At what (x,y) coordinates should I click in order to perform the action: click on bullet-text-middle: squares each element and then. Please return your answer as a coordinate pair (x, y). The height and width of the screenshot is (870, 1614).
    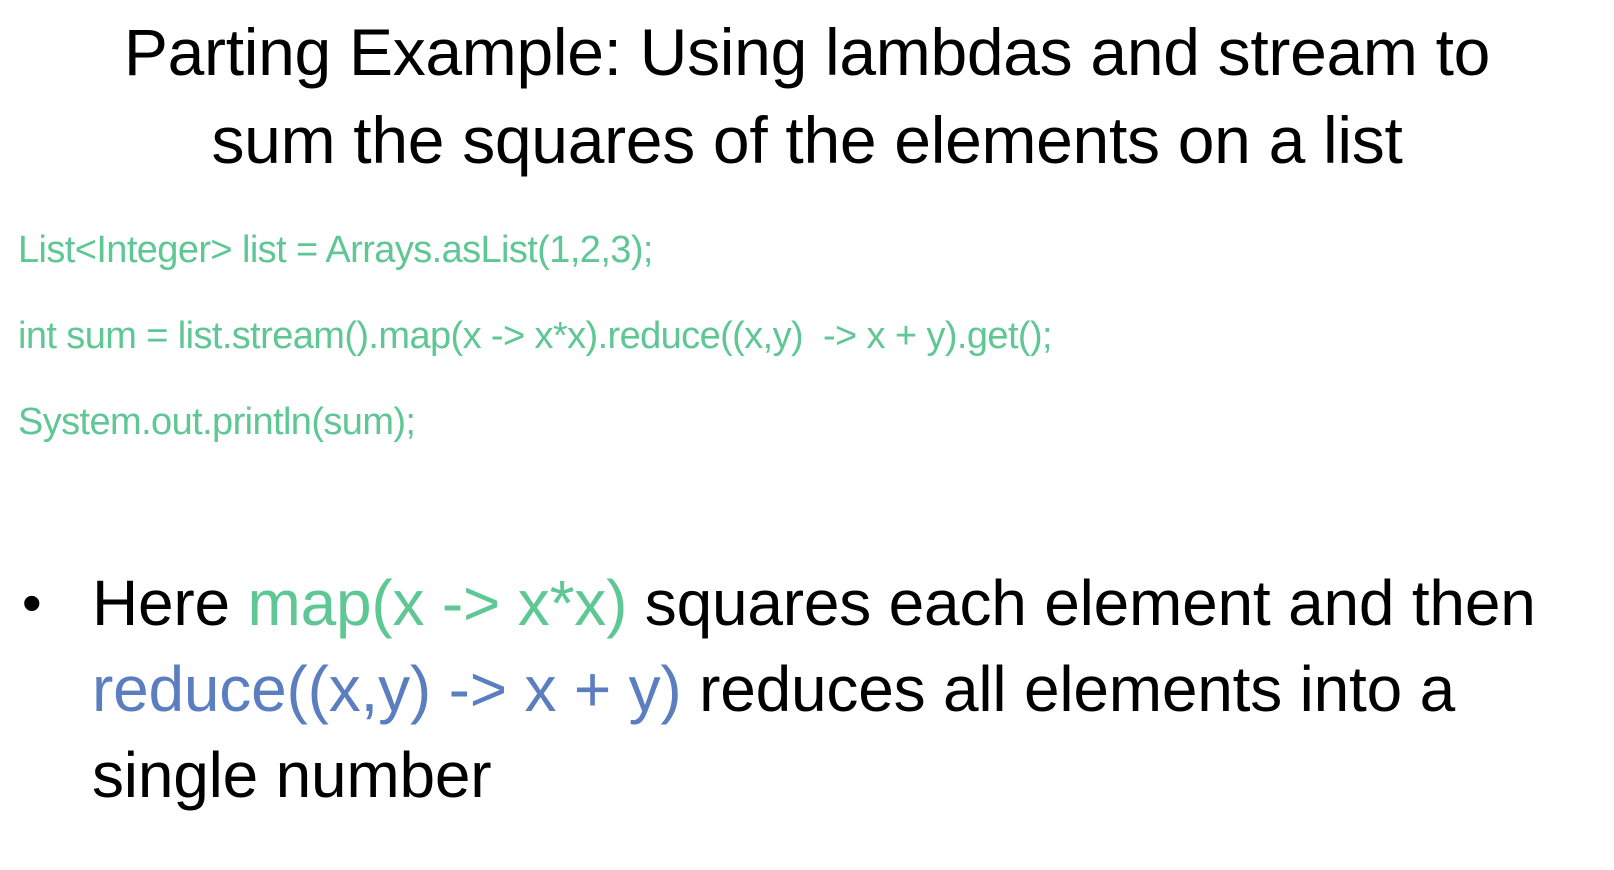
    Looking at the image, I should click on (1081, 603).